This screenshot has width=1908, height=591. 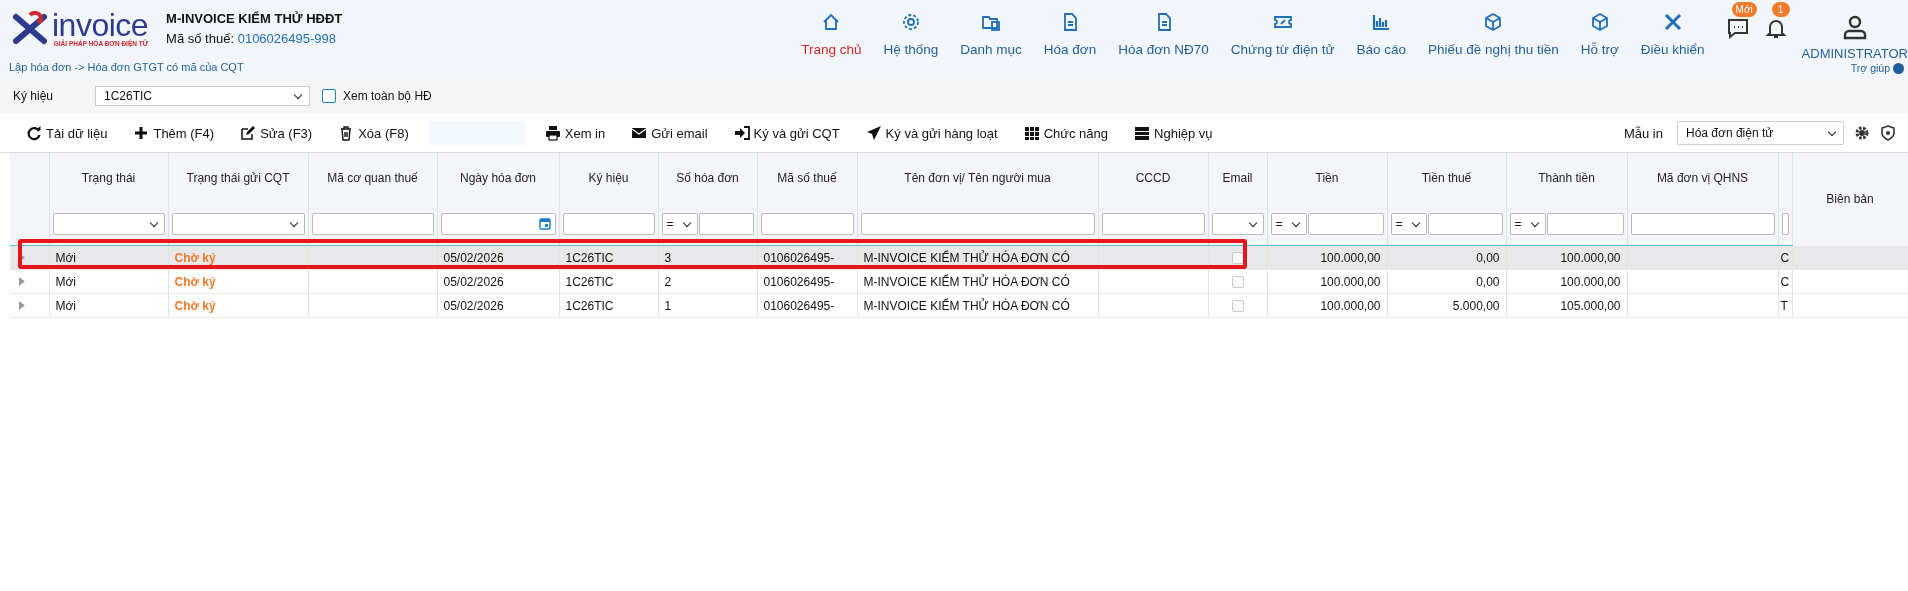 I want to click on show-all-checkbox, so click(x=329, y=96).